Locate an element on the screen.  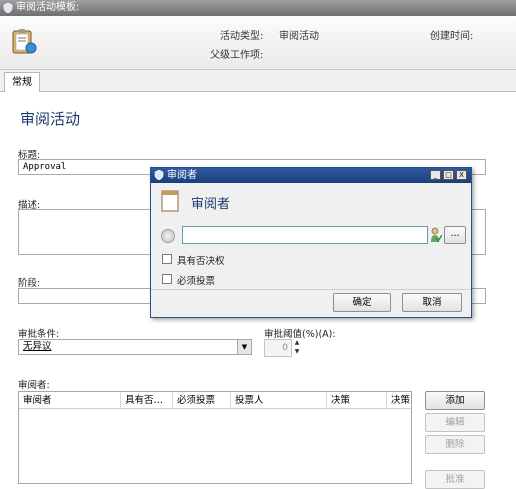
spin-up-icon: ▲ is located at coordinates (297, 343).